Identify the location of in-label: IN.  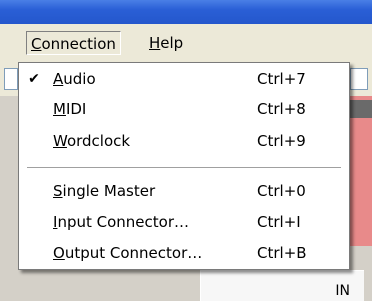
(342, 291).